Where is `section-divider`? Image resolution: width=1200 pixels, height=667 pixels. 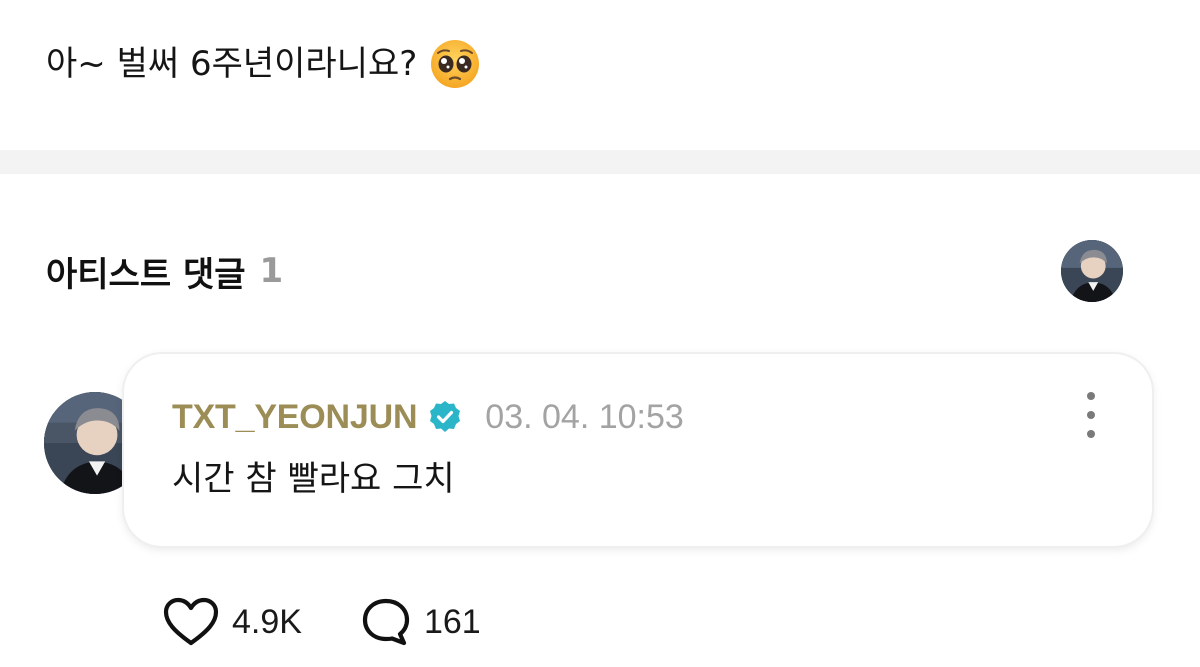
section-divider is located at coordinates (600, 162).